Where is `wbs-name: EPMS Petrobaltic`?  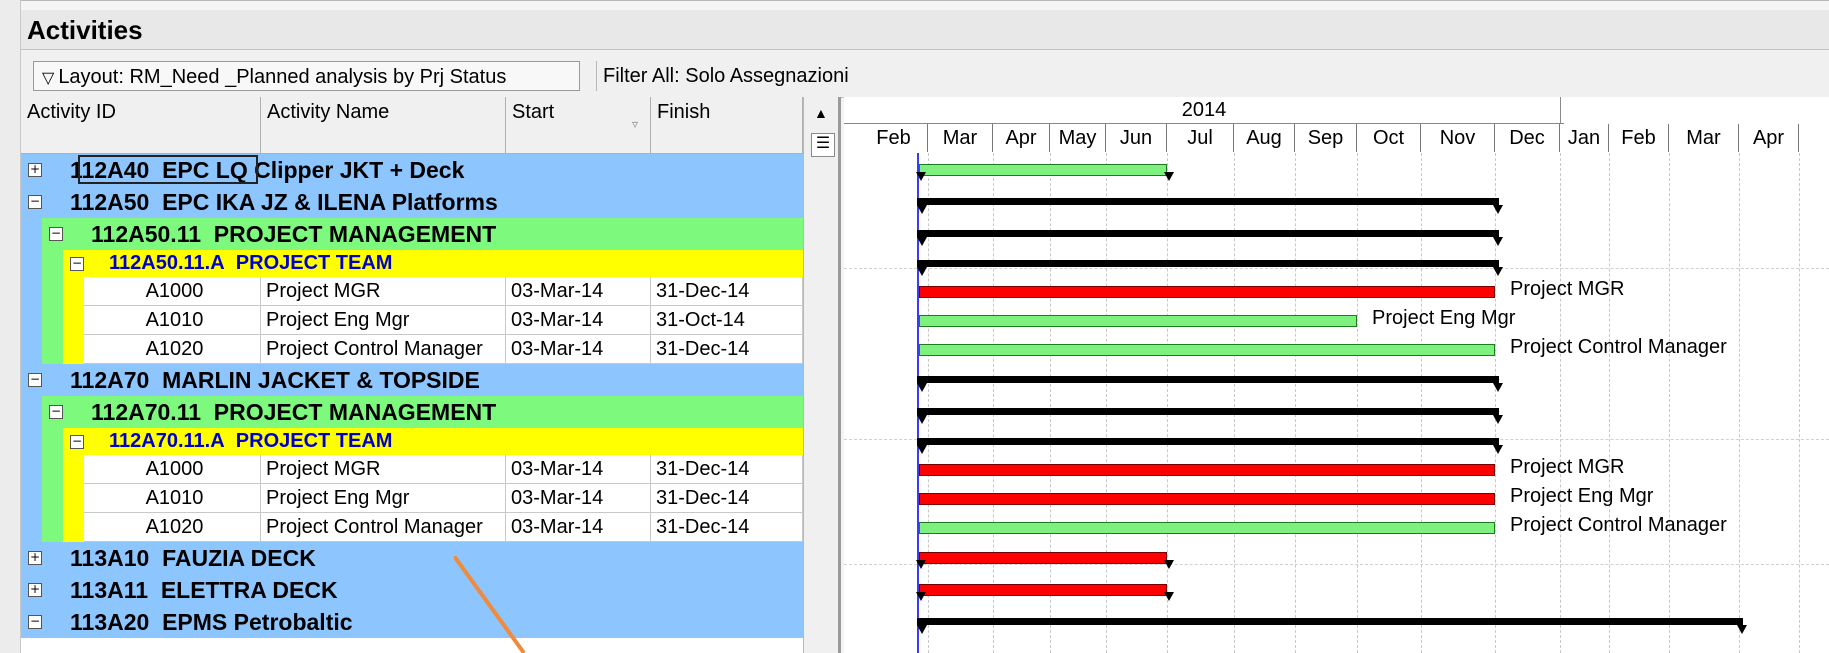 wbs-name: EPMS Petrobaltic is located at coordinates (257, 622).